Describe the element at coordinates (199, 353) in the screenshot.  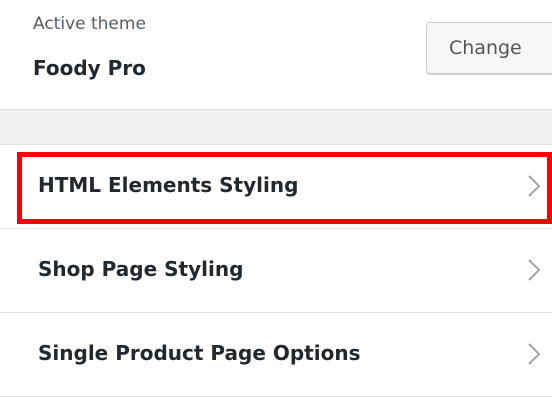
I see `section-title: Single Product Page Options` at that location.